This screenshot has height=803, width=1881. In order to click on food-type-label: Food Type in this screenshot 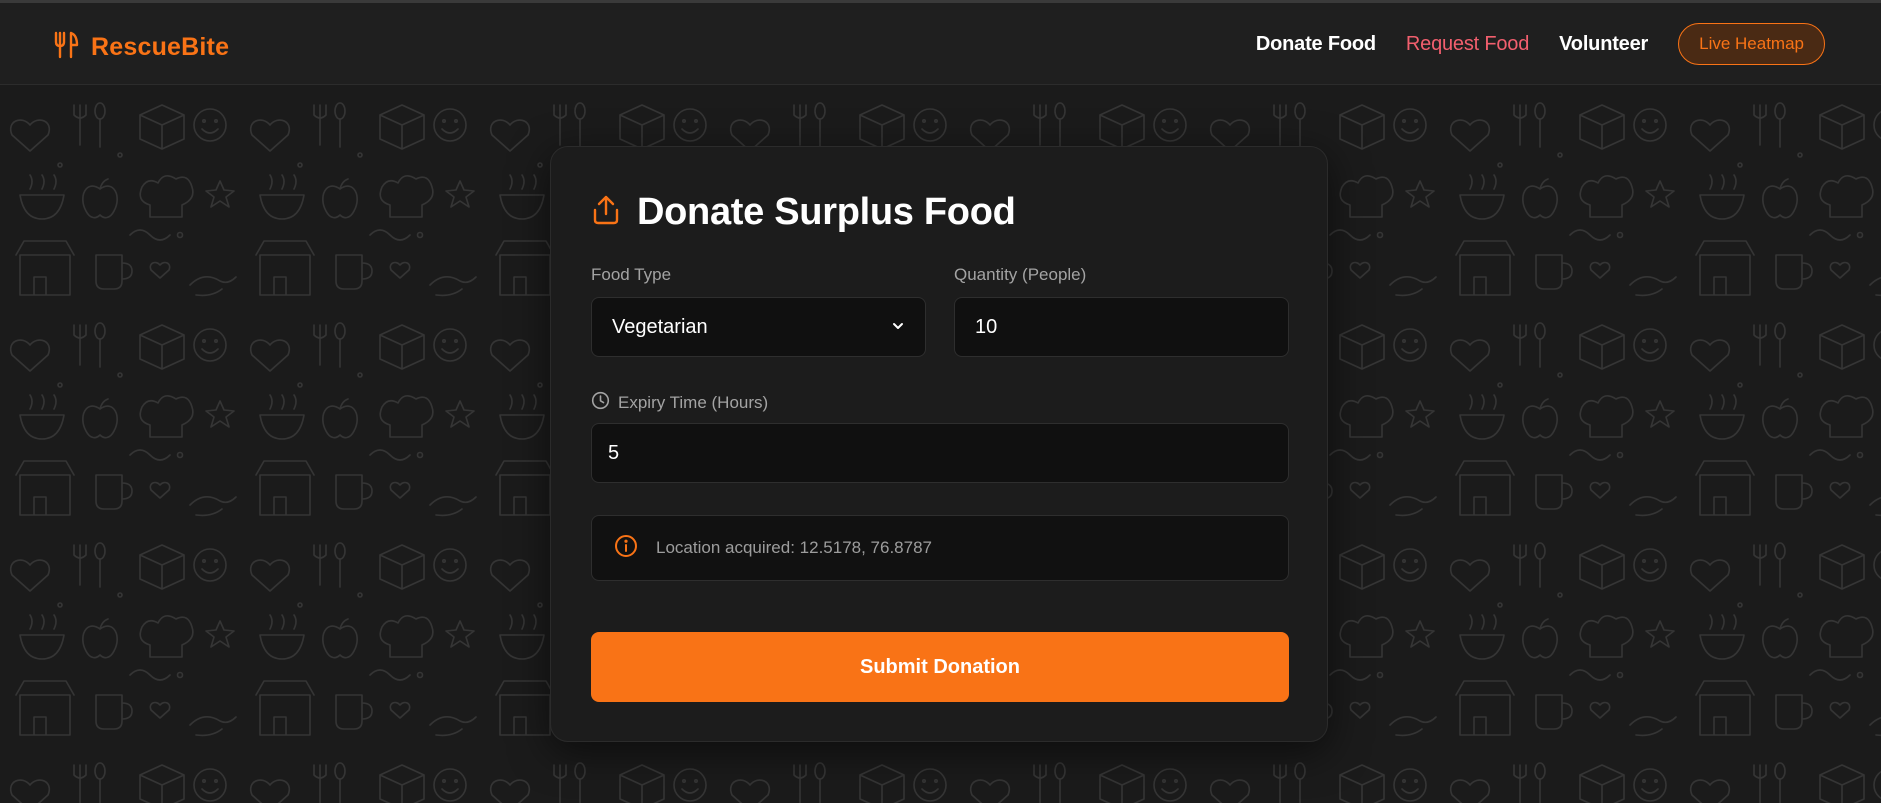, I will do `click(631, 275)`.